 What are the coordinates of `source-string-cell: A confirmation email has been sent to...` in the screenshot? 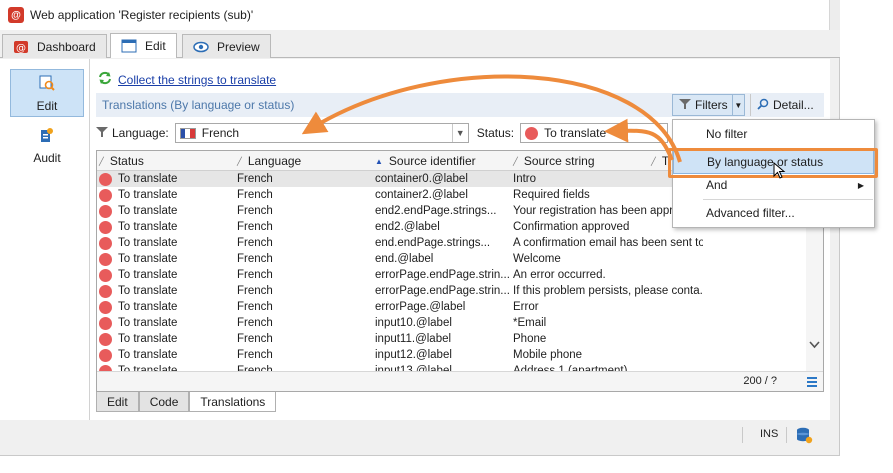 It's located at (608, 243).